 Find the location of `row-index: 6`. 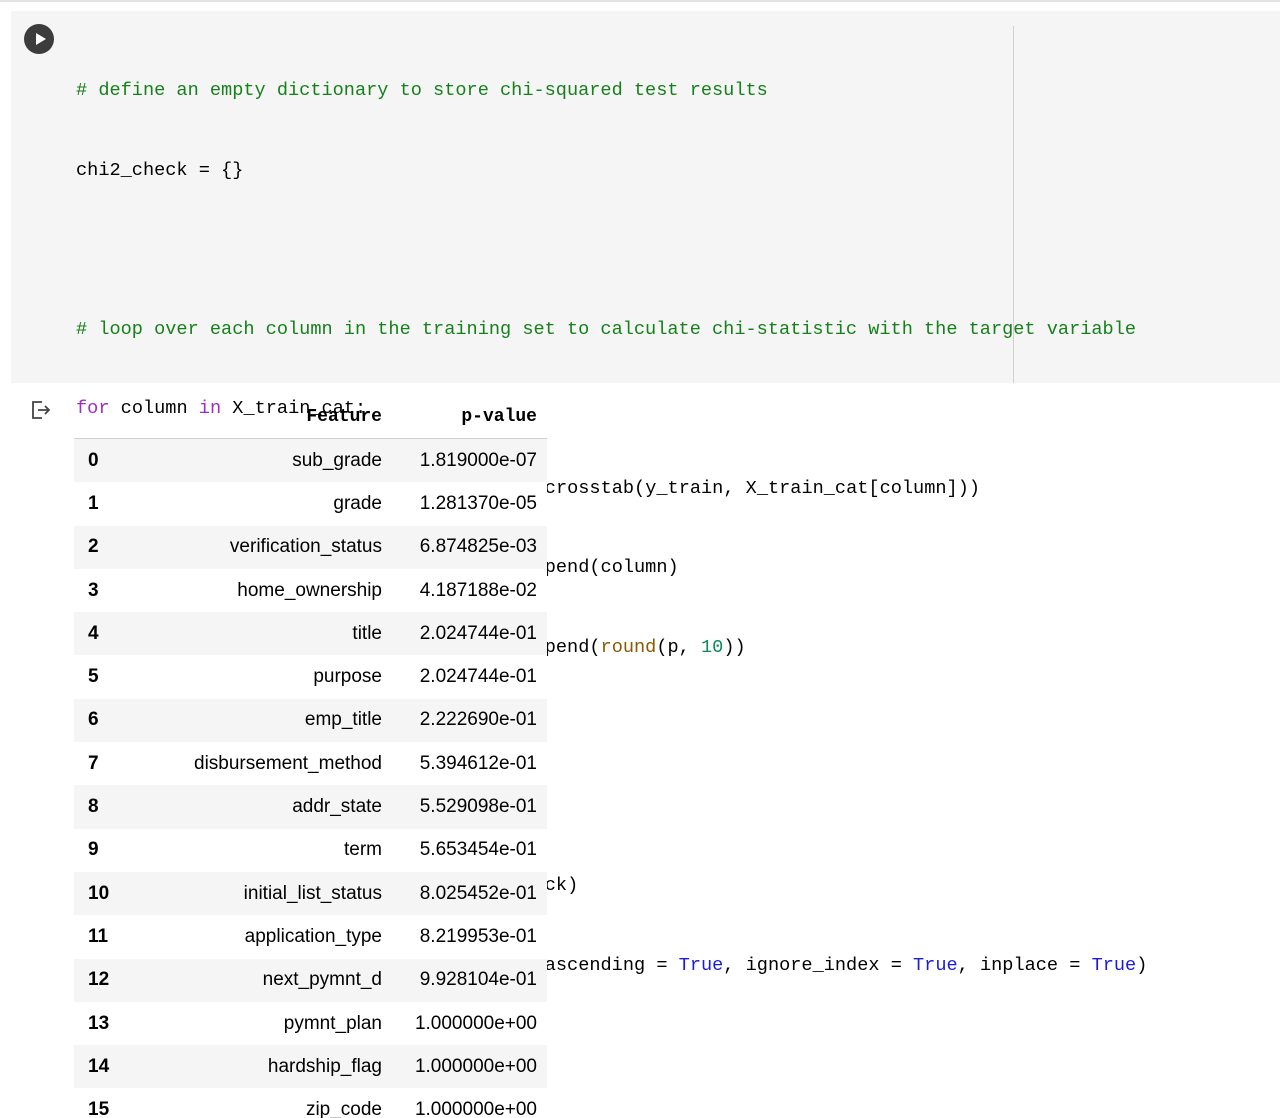

row-index: 6 is located at coordinates (93, 720).